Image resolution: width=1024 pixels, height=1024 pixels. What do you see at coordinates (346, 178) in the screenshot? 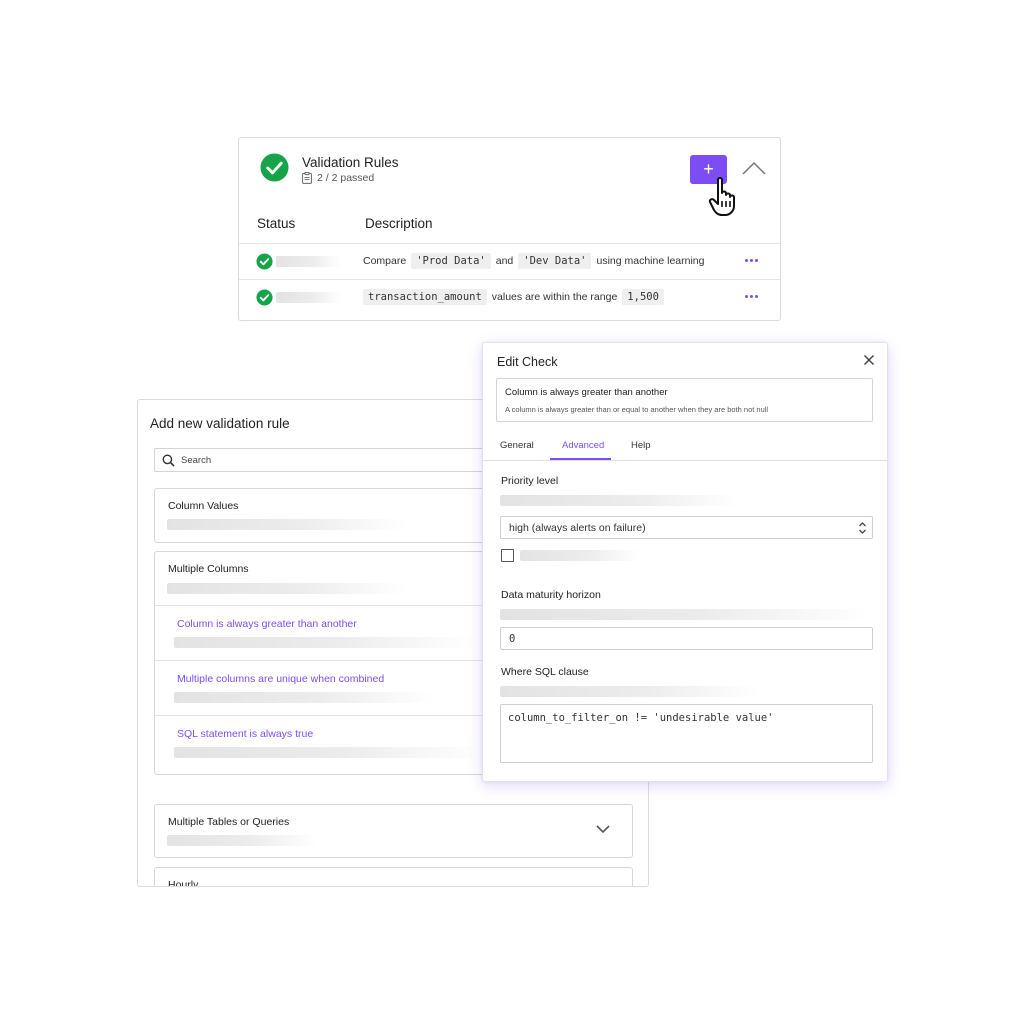
I see `passed-count: 2 / 2 passed` at bounding box center [346, 178].